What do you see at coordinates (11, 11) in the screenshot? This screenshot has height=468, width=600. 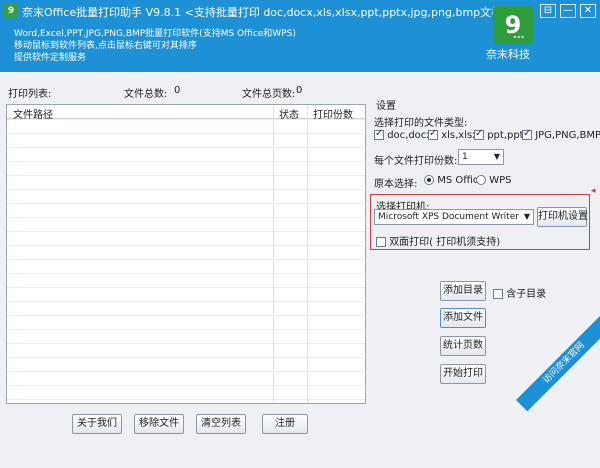 I see `app-logo-icon: 9` at bounding box center [11, 11].